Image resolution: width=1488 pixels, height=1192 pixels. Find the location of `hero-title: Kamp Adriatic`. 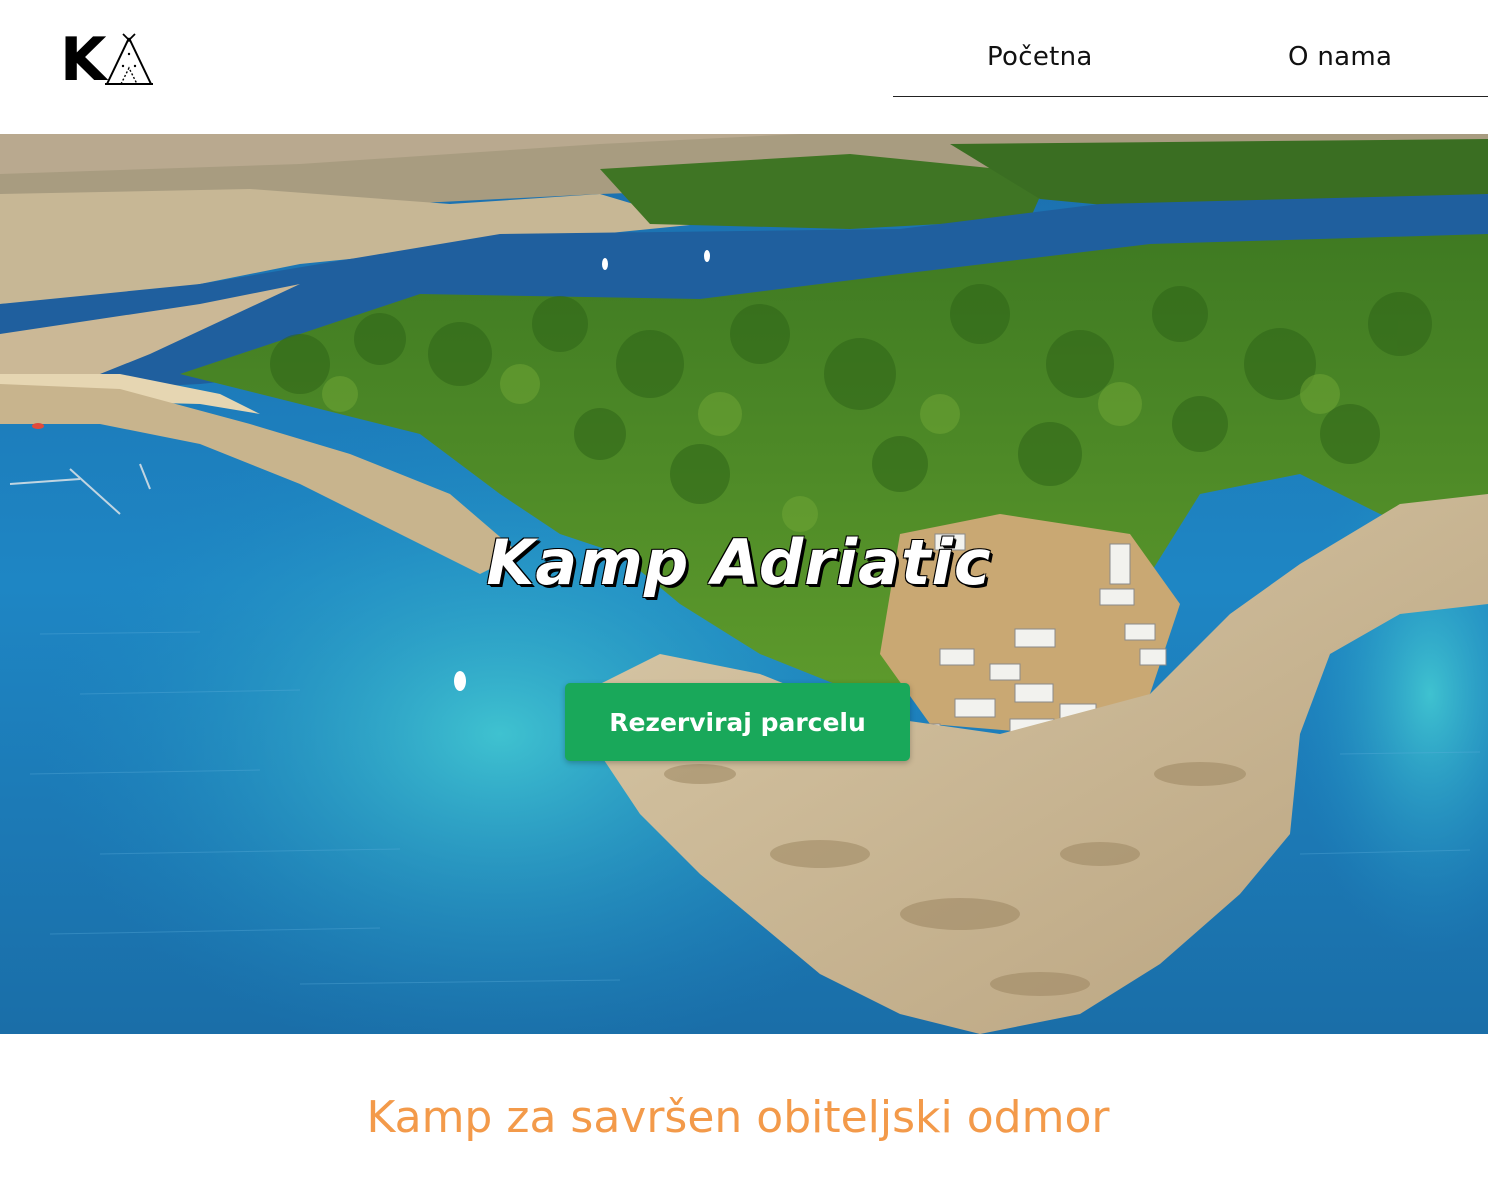

hero-title: Kamp Adriatic is located at coordinates (739, 562).